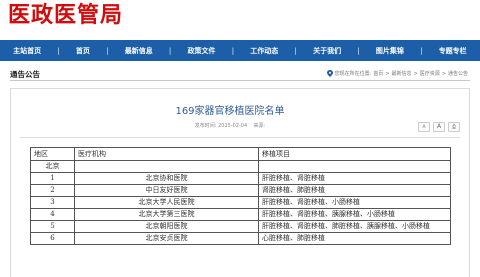  I want to click on font-increase-button: A, so click(439, 127).